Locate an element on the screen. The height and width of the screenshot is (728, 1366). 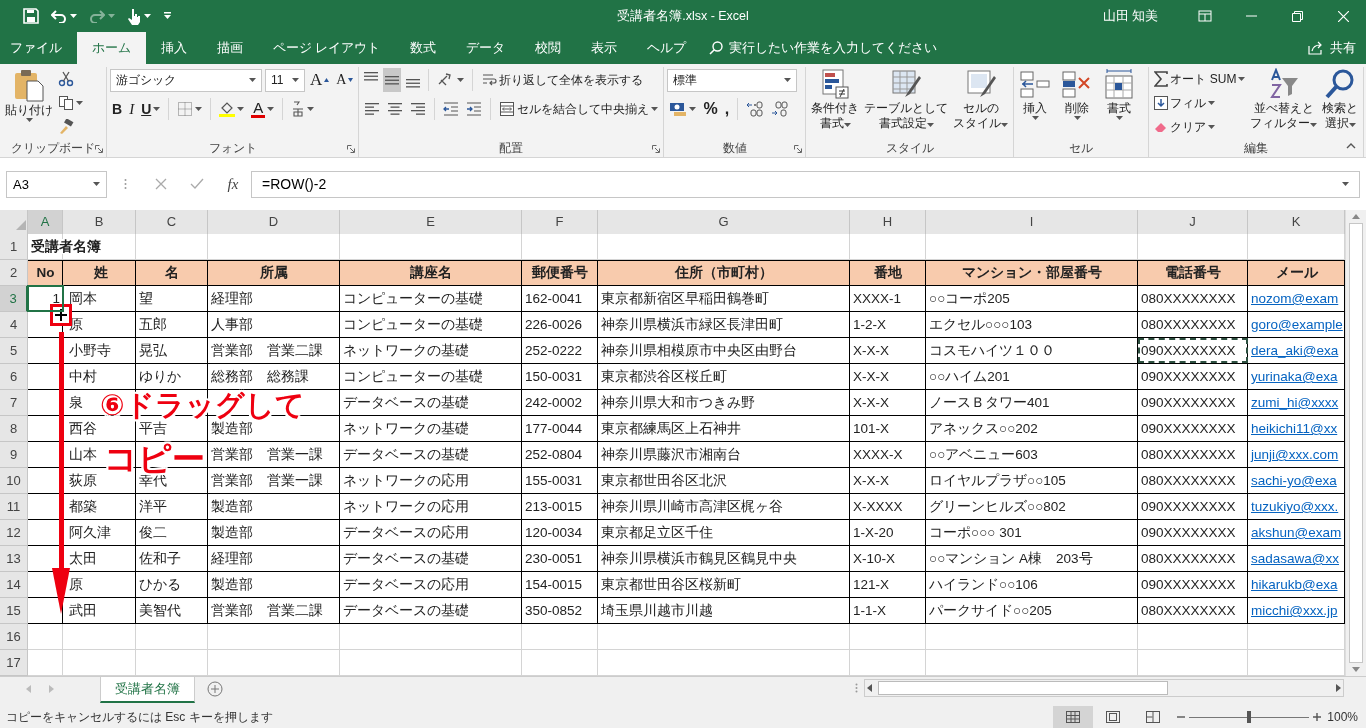
ribbon-tab: ホーム is located at coordinates (111, 48).